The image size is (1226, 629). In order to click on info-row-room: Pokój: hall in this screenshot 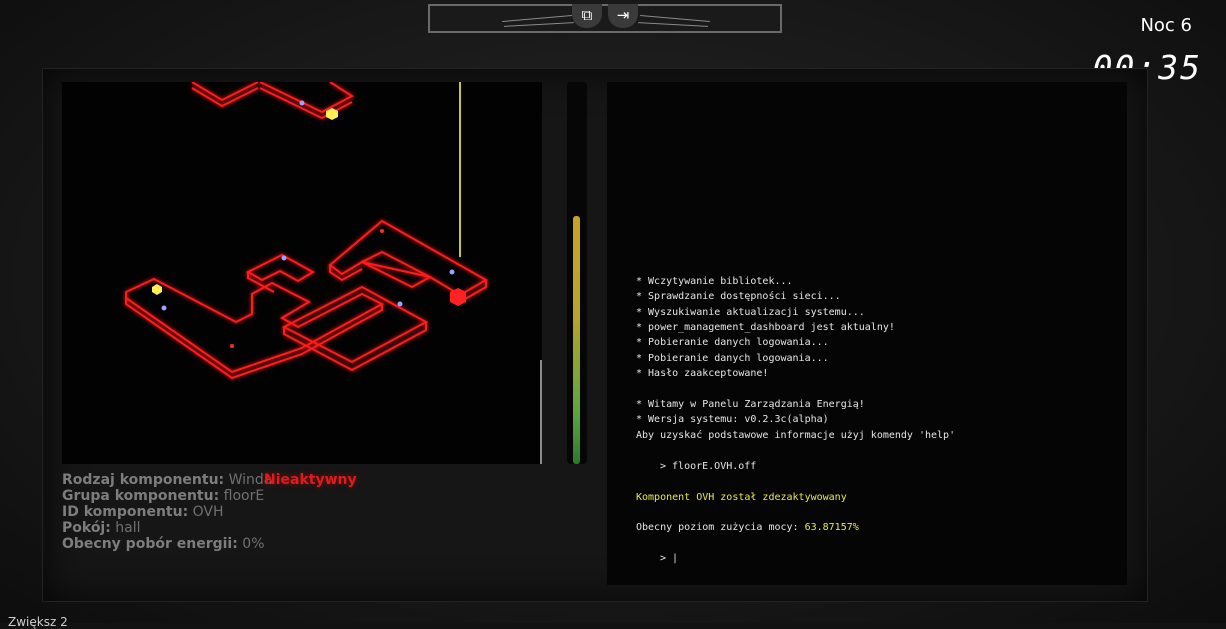, I will do `click(167, 528)`.